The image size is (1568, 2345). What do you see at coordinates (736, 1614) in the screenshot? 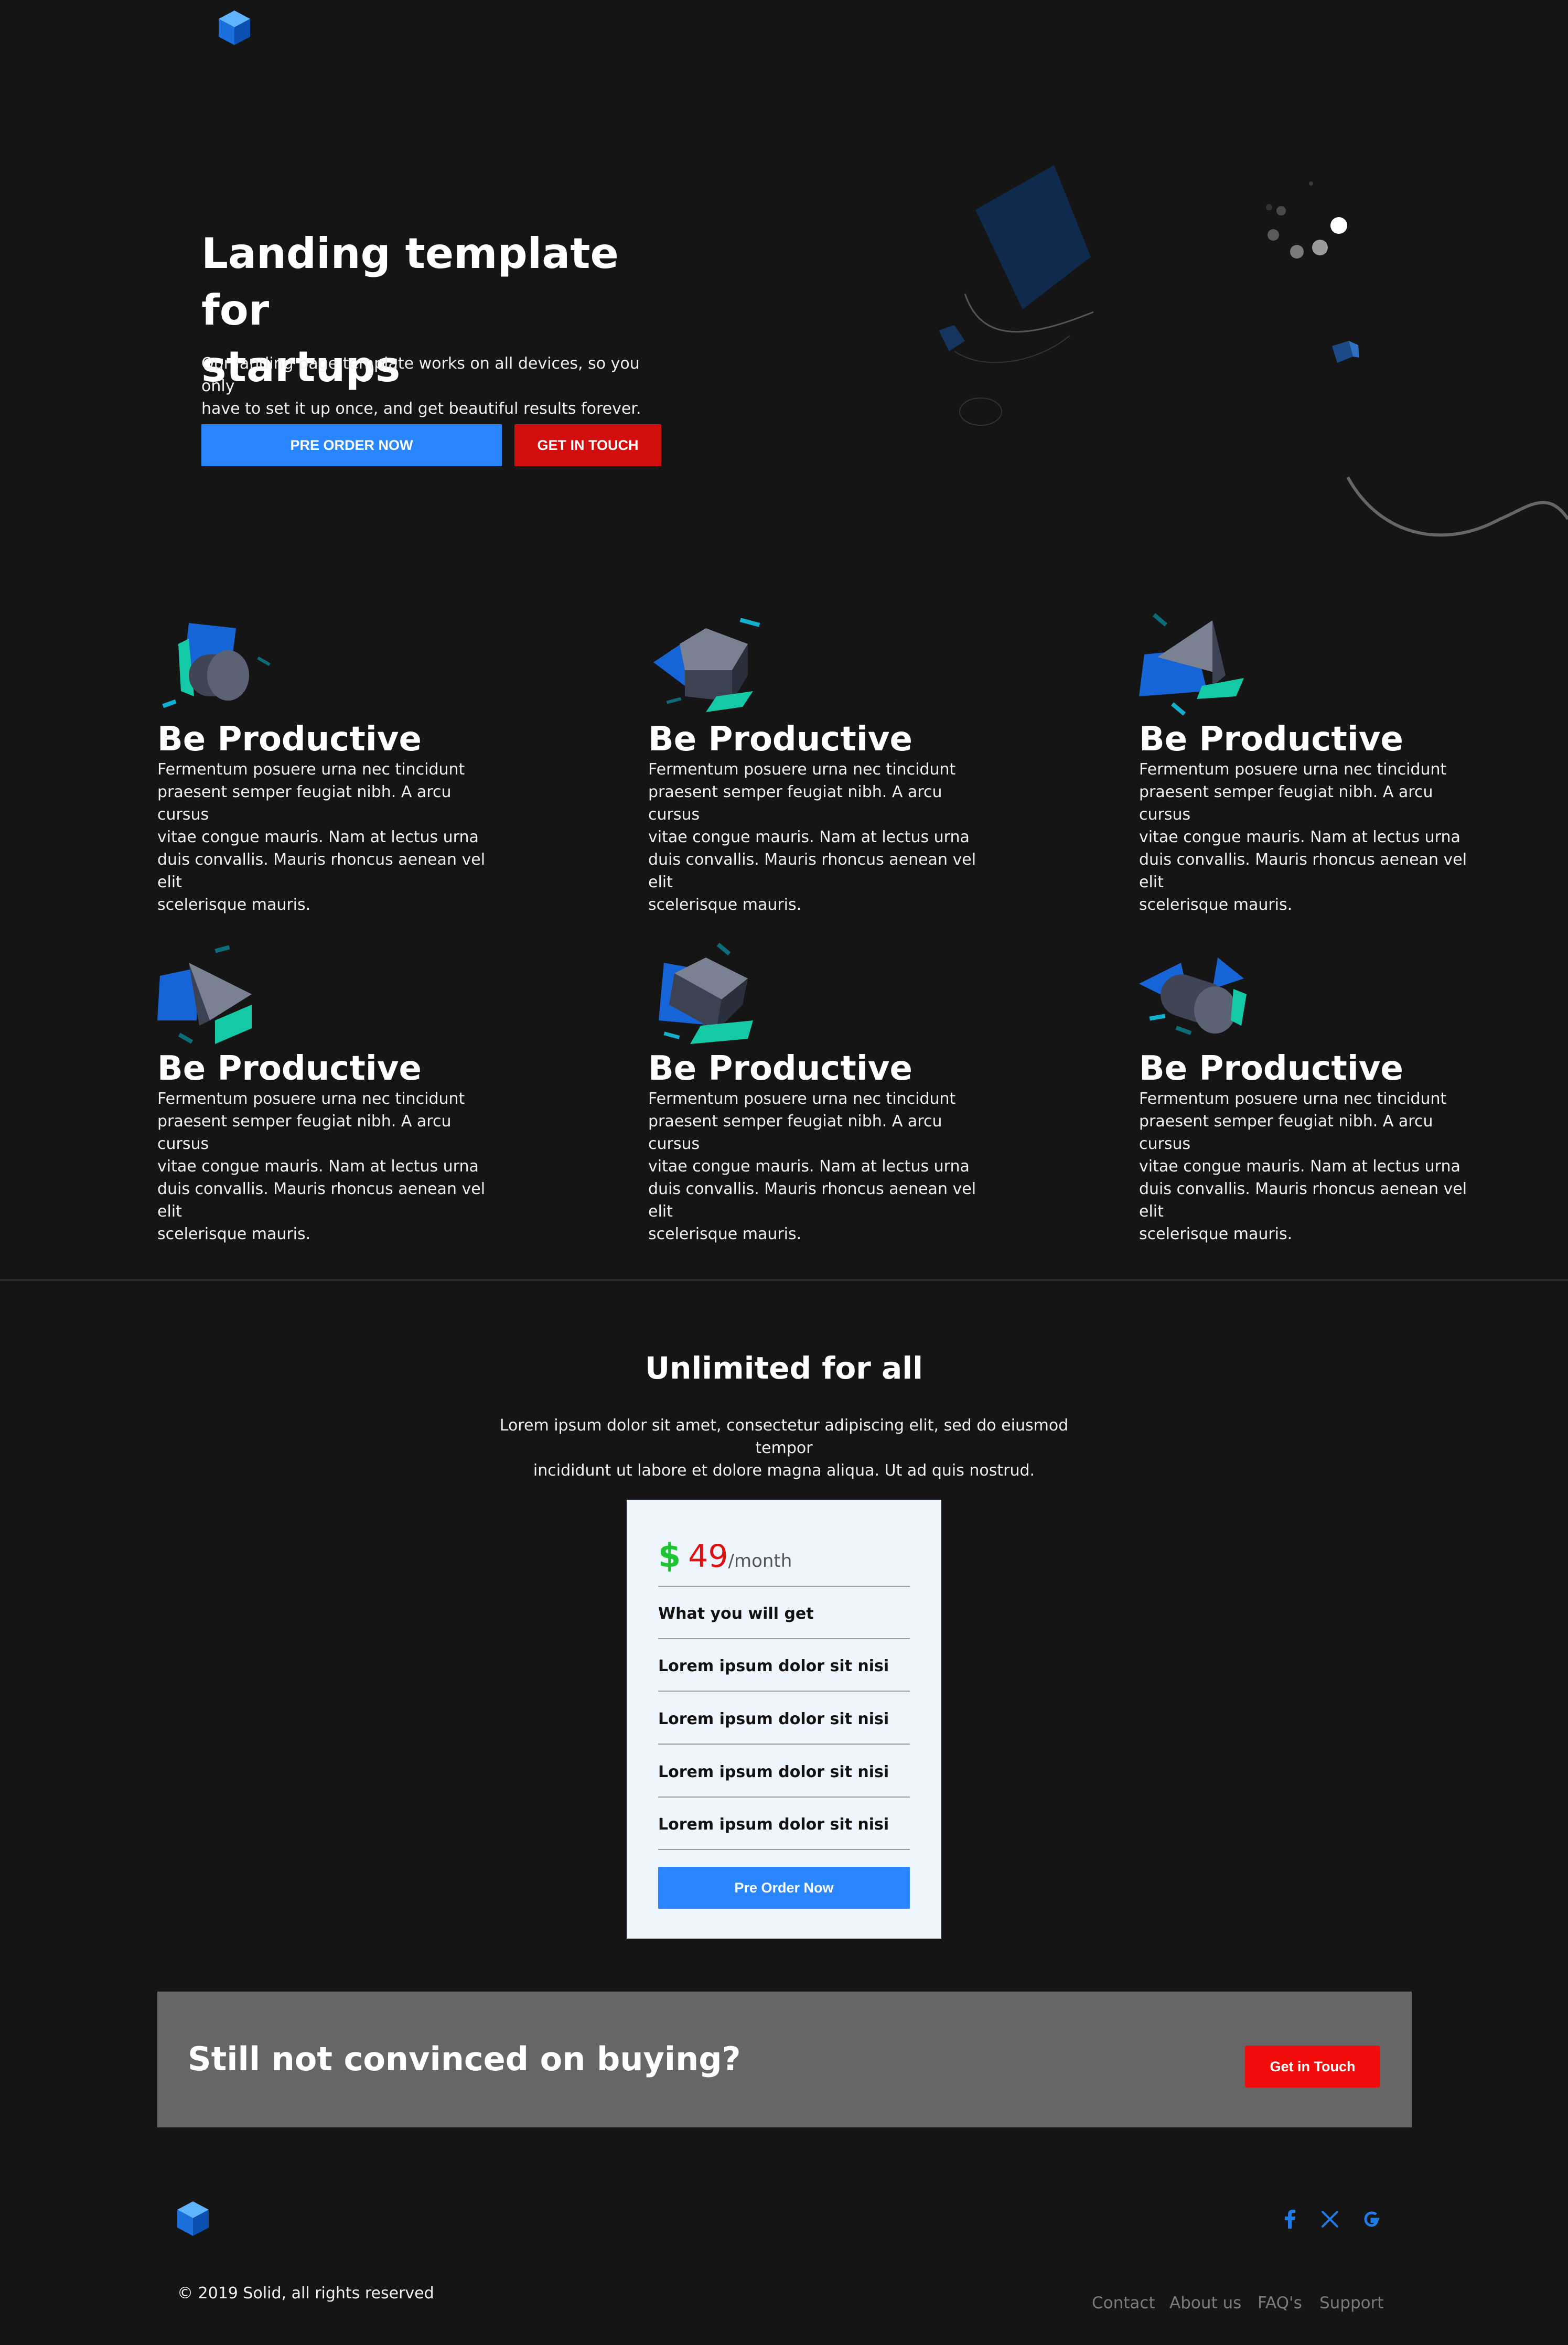
I see `pricing-header: What you will get` at bounding box center [736, 1614].